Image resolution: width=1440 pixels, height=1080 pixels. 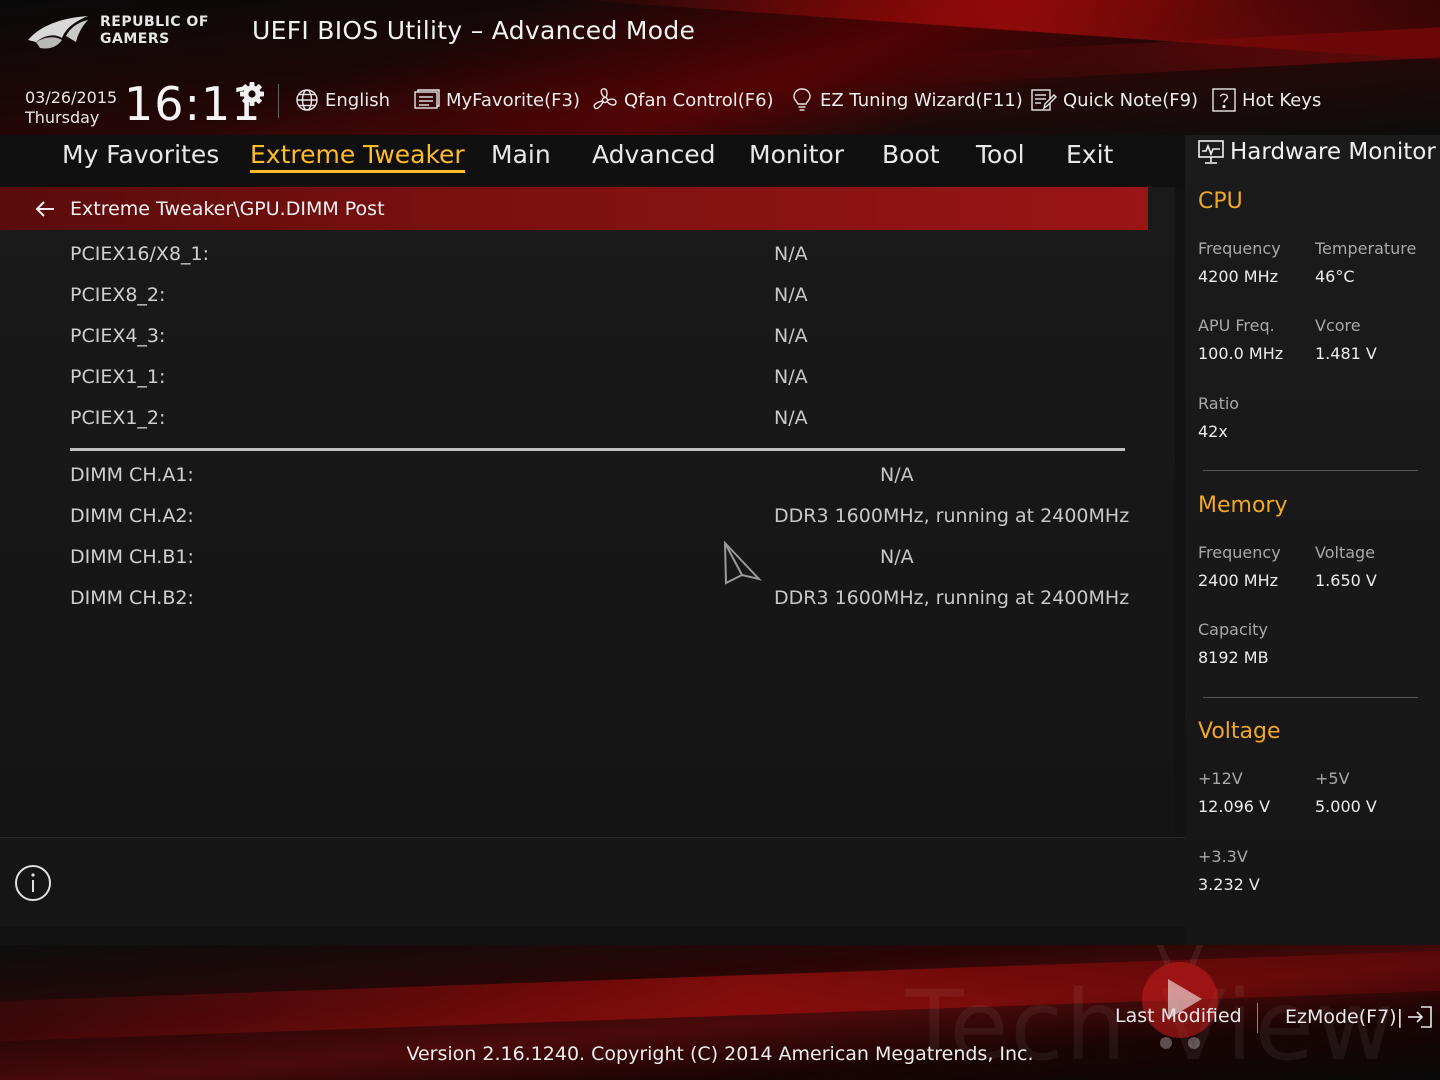 I want to click on hw-section-memory: Memory, so click(x=1243, y=505).